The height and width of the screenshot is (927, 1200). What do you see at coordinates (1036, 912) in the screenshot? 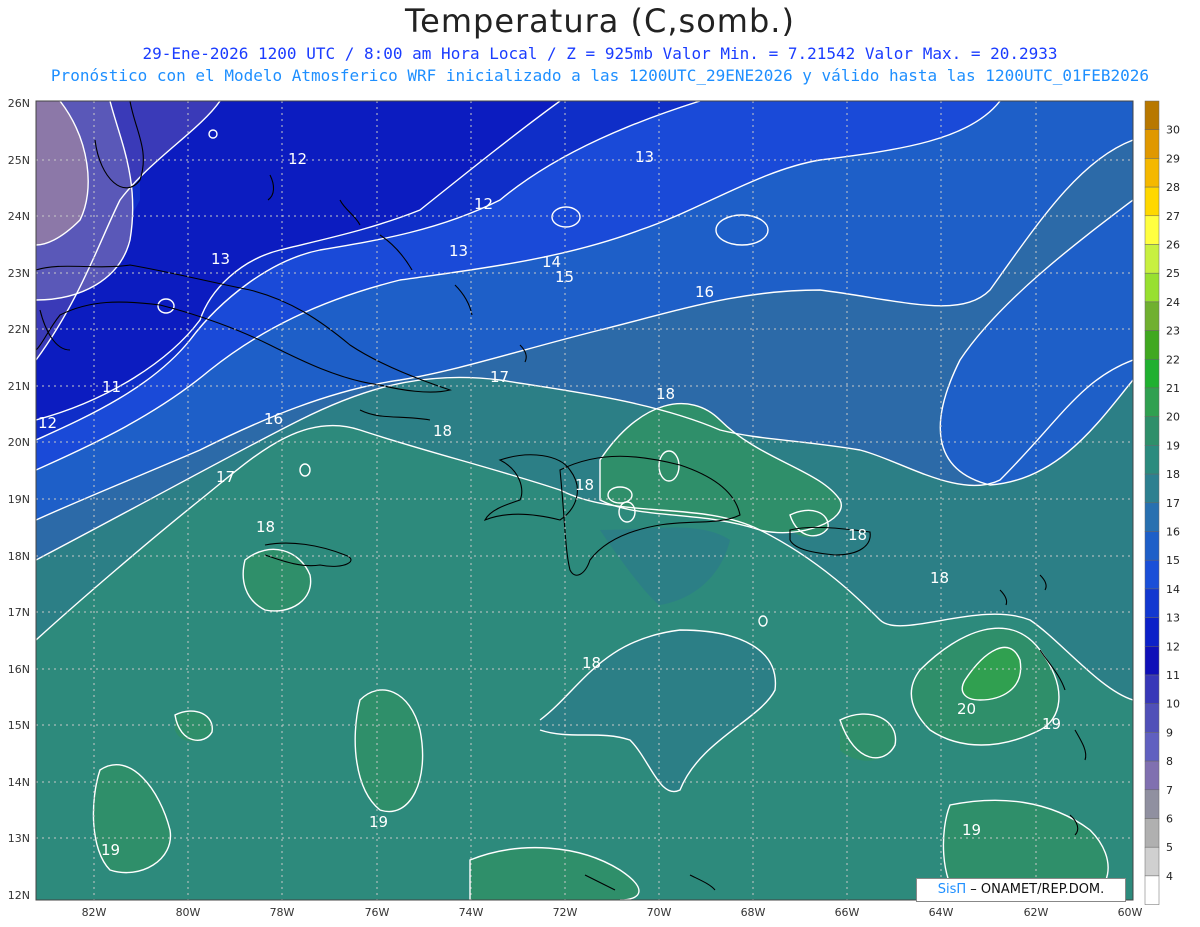
I see `lon-label: 62W` at bounding box center [1036, 912].